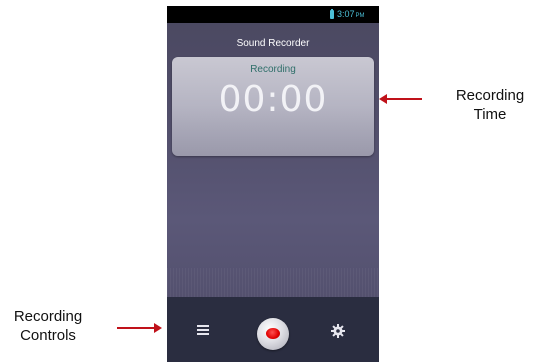  Describe the element at coordinates (139, 328) in the screenshot. I see `recording-controls-arrow` at that location.